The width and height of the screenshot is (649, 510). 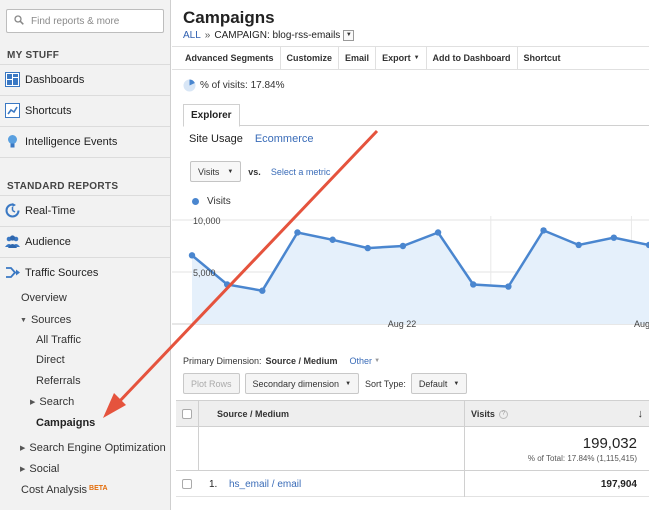 I want to click on table-header: Source / Medium Visits ? ↓, so click(x=412, y=414).